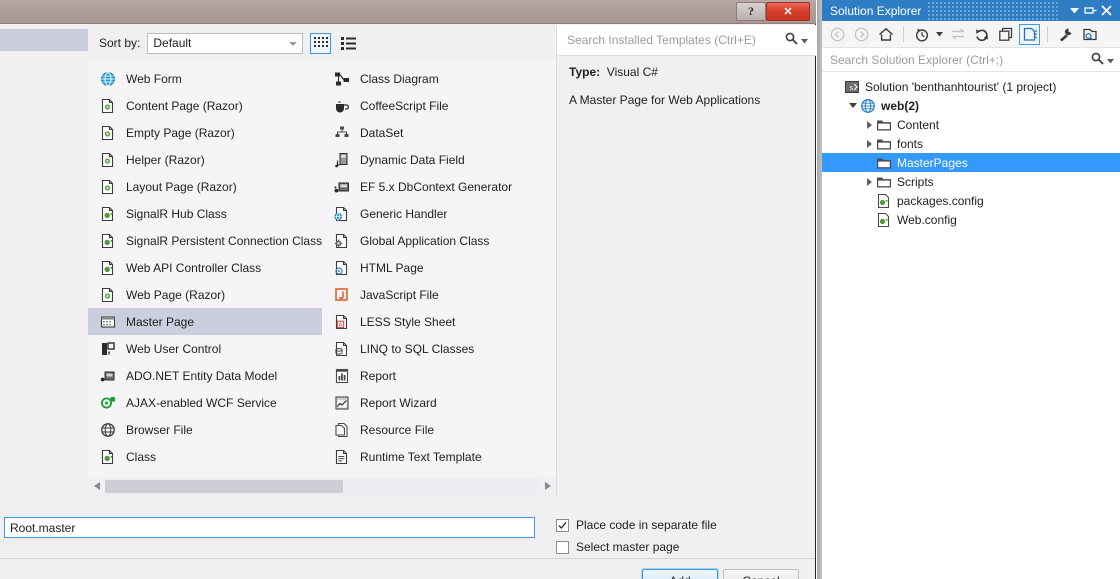 This screenshot has height=579, width=1120. Describe the element at coordinates (971, 219) in the screenshot. I see `tree-item: Web.config` at that location.